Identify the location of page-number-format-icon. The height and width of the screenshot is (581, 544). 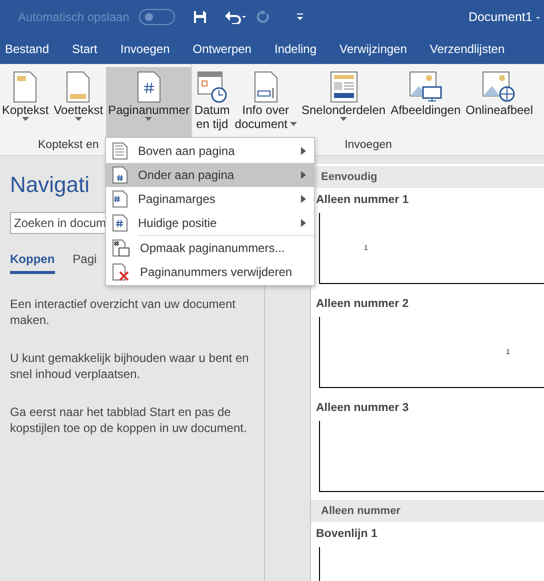
(121, 248).